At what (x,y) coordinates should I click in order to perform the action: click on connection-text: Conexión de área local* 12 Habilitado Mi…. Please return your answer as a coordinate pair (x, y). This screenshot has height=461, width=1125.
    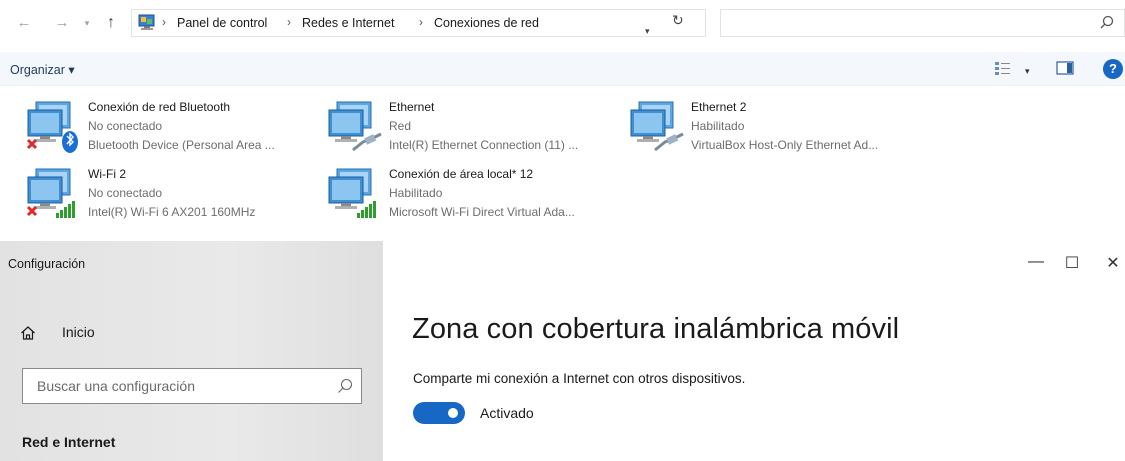
    Looking at the image, I should click on (482, 193).